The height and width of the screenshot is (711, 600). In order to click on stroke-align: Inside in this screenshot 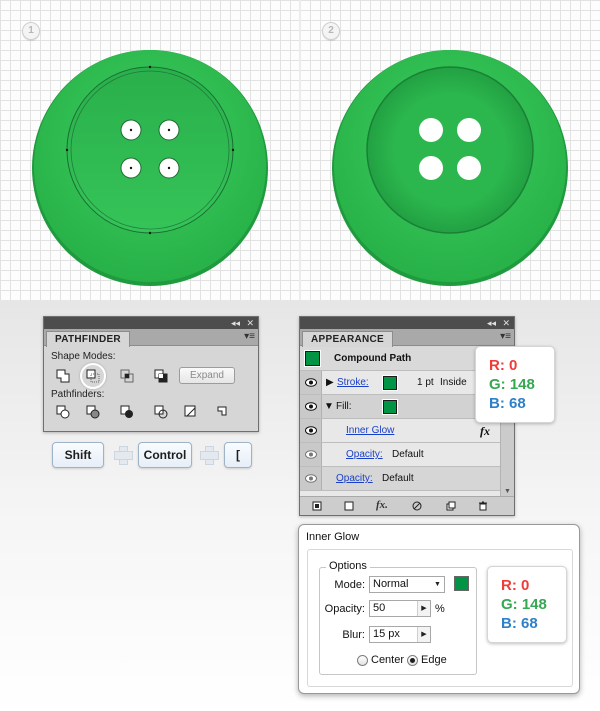, I will do `click(453, 382)`.